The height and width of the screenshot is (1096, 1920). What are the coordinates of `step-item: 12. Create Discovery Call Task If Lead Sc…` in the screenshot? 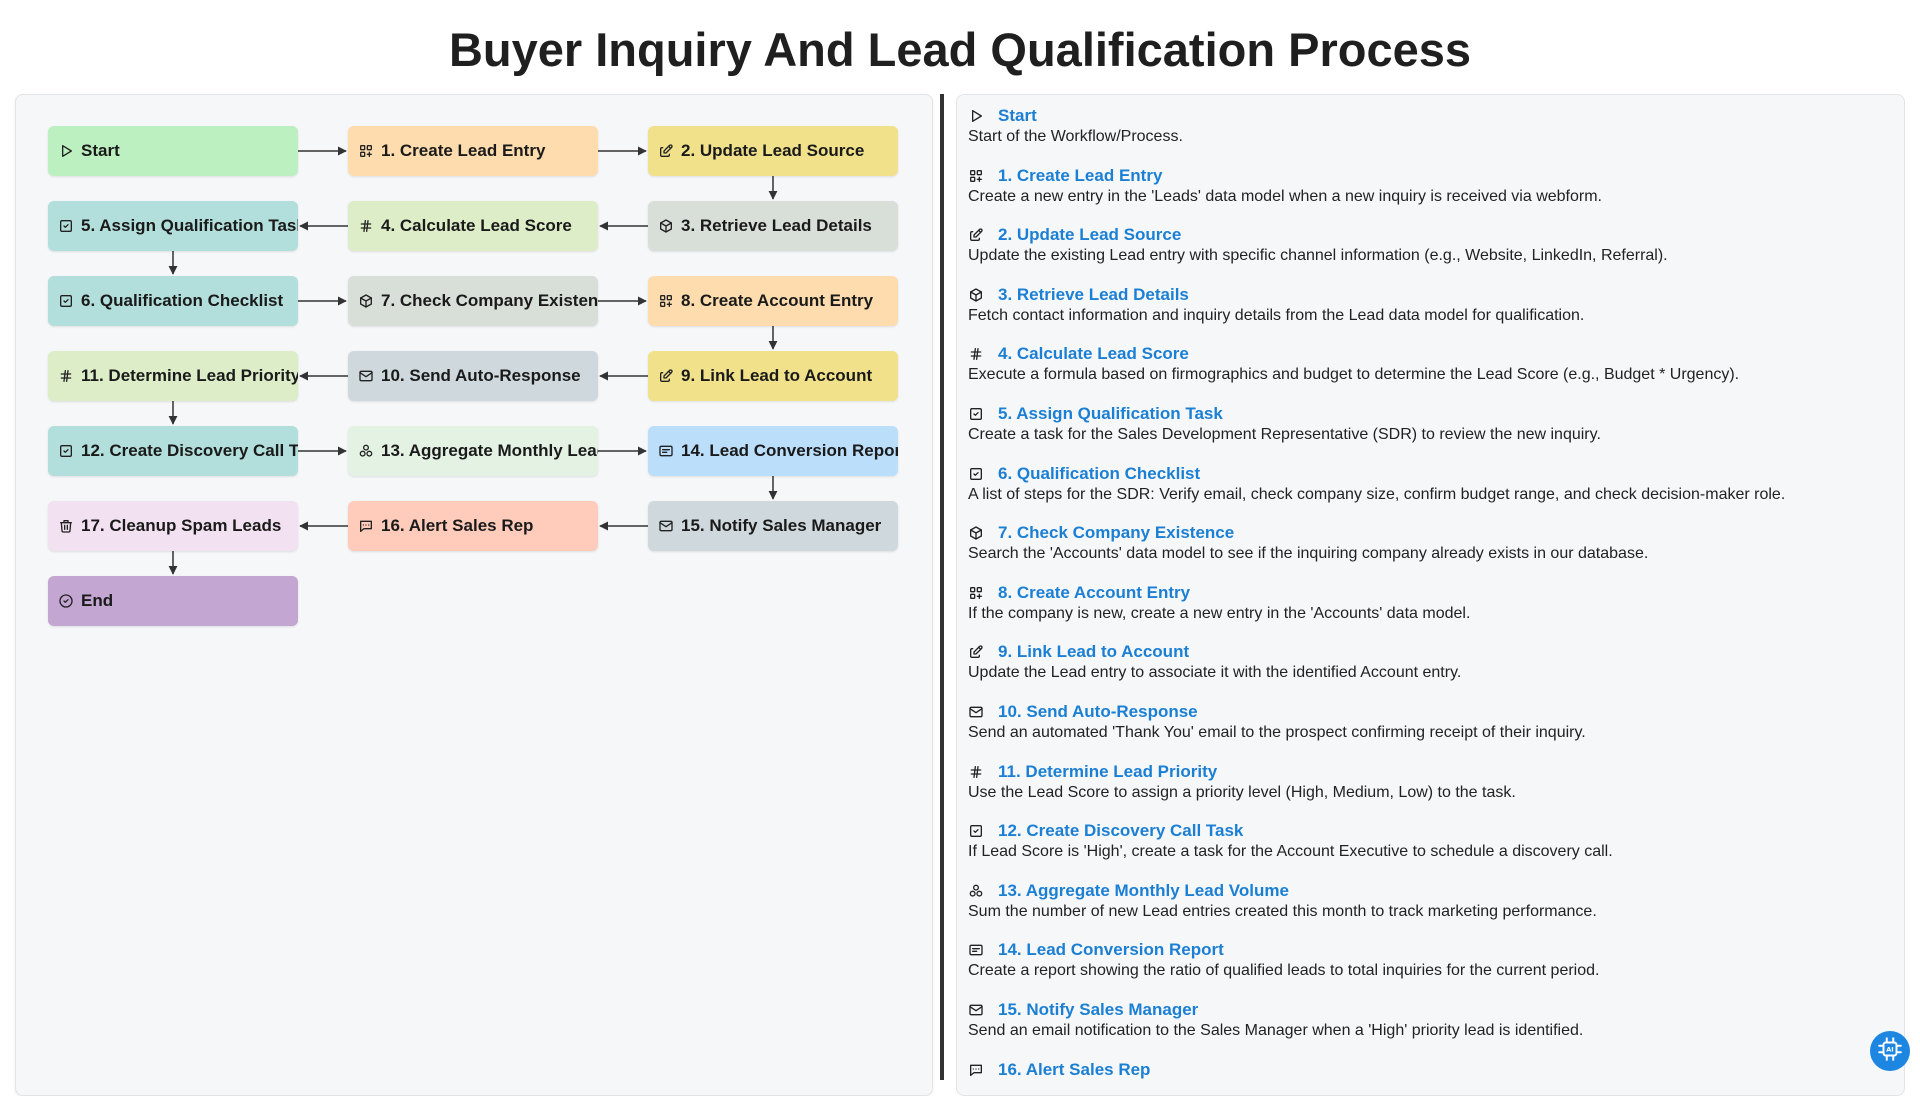 It's located at (1428, 841).